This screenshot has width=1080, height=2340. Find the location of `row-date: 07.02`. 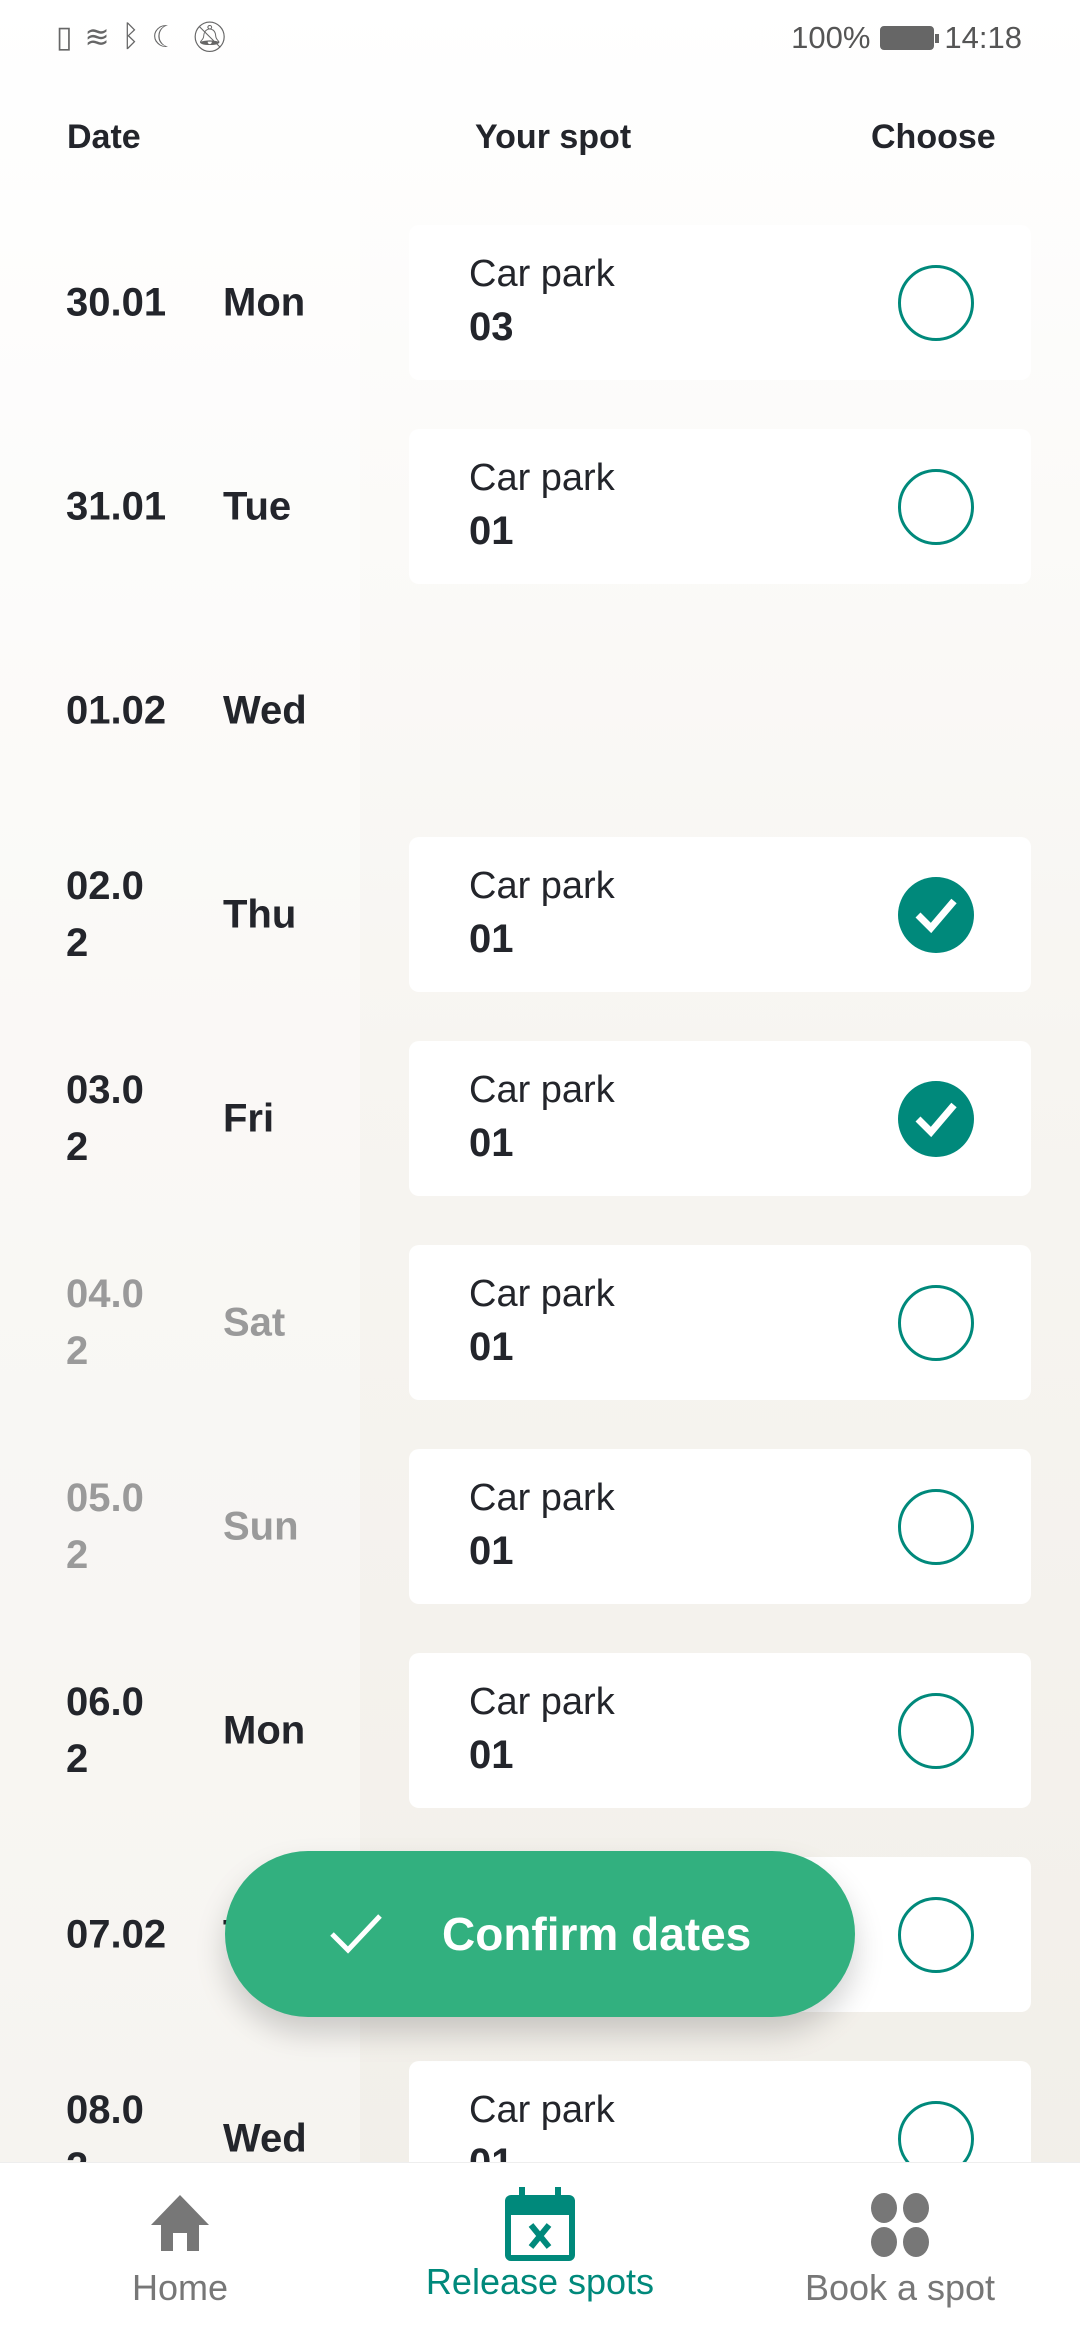

row-date: 07.02 is located at coordinates (116, 1934).